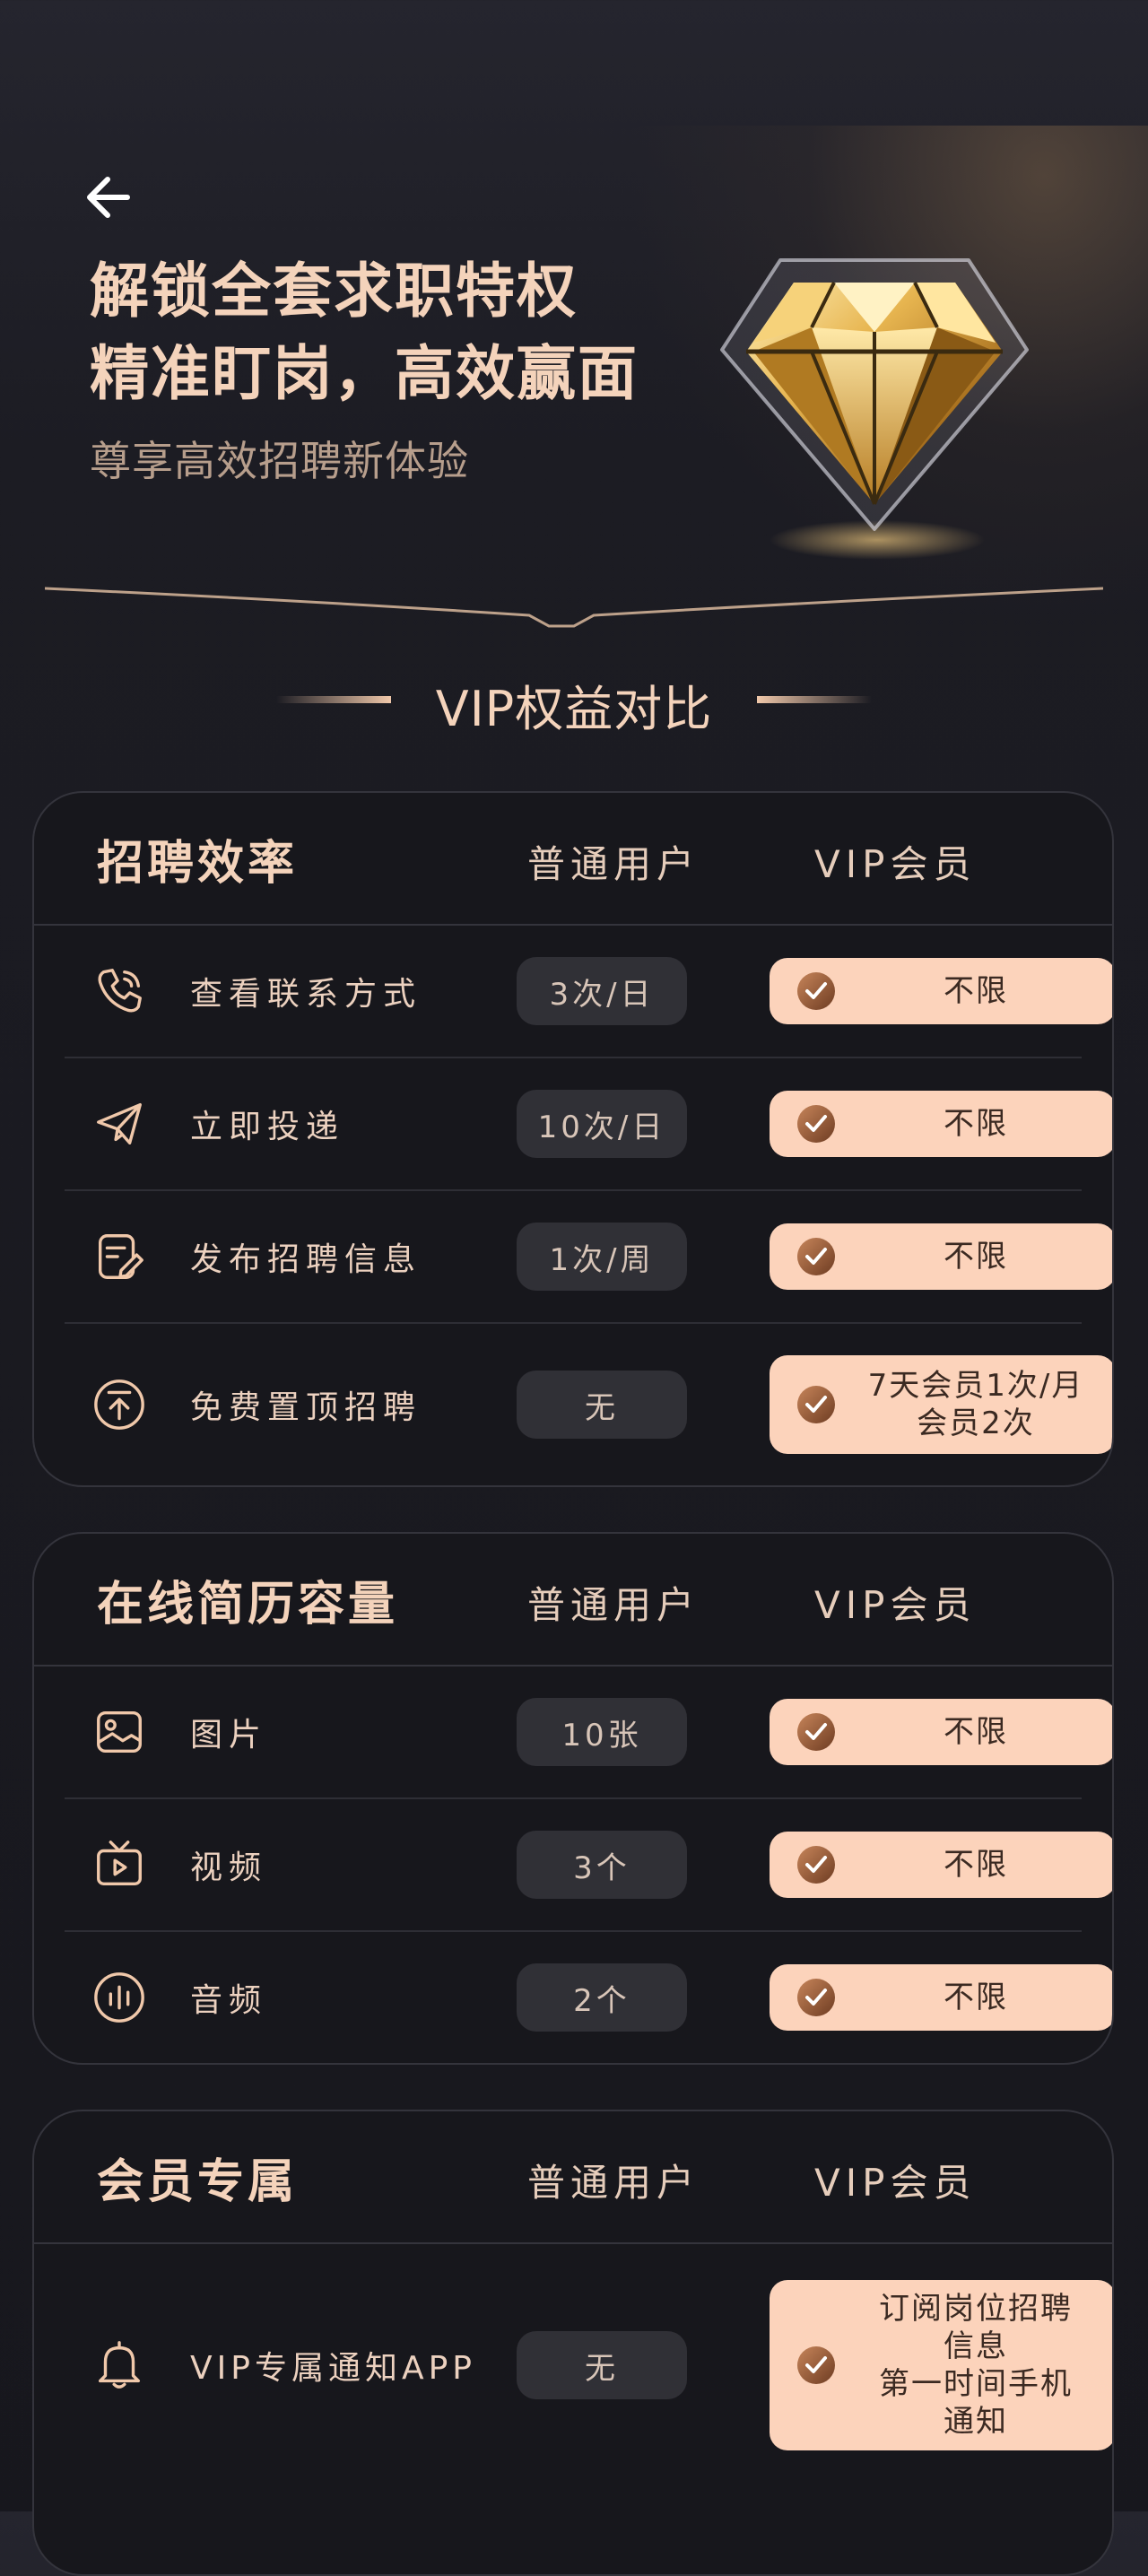 The width and height of the screenshot is (1148, 2576). I want to click on row-label: VIP专属通知APP, so click(333, 2368).